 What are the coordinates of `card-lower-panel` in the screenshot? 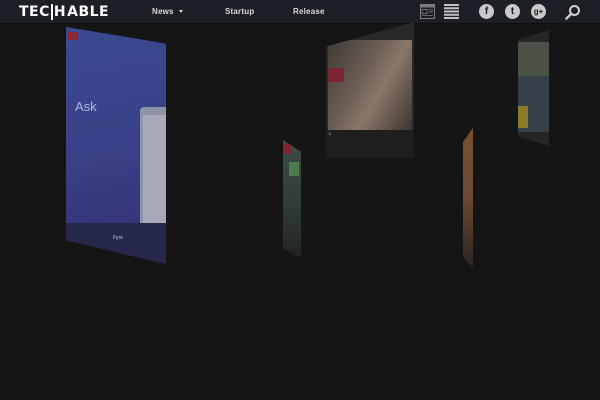 It's located at (370, 144).